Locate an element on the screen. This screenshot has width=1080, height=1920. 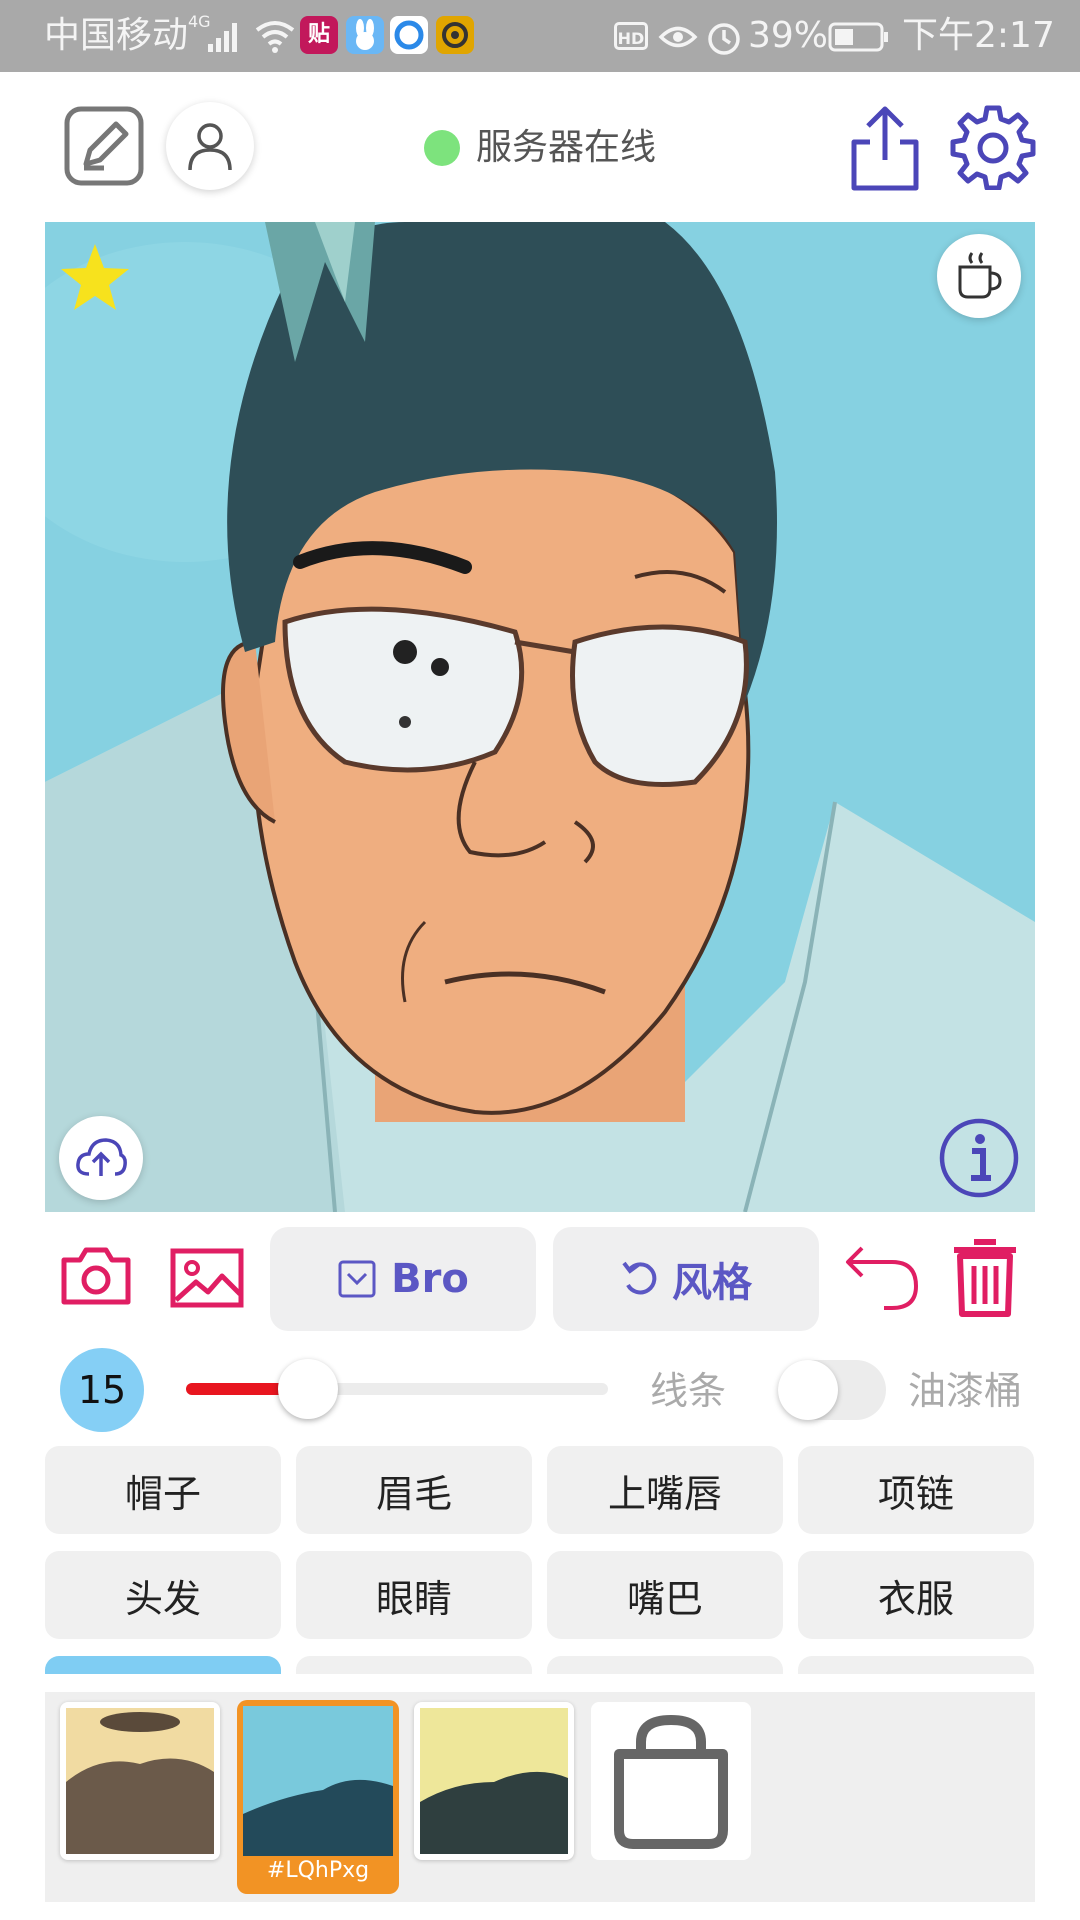
alarm-icon is located at coordinates (724, 39).